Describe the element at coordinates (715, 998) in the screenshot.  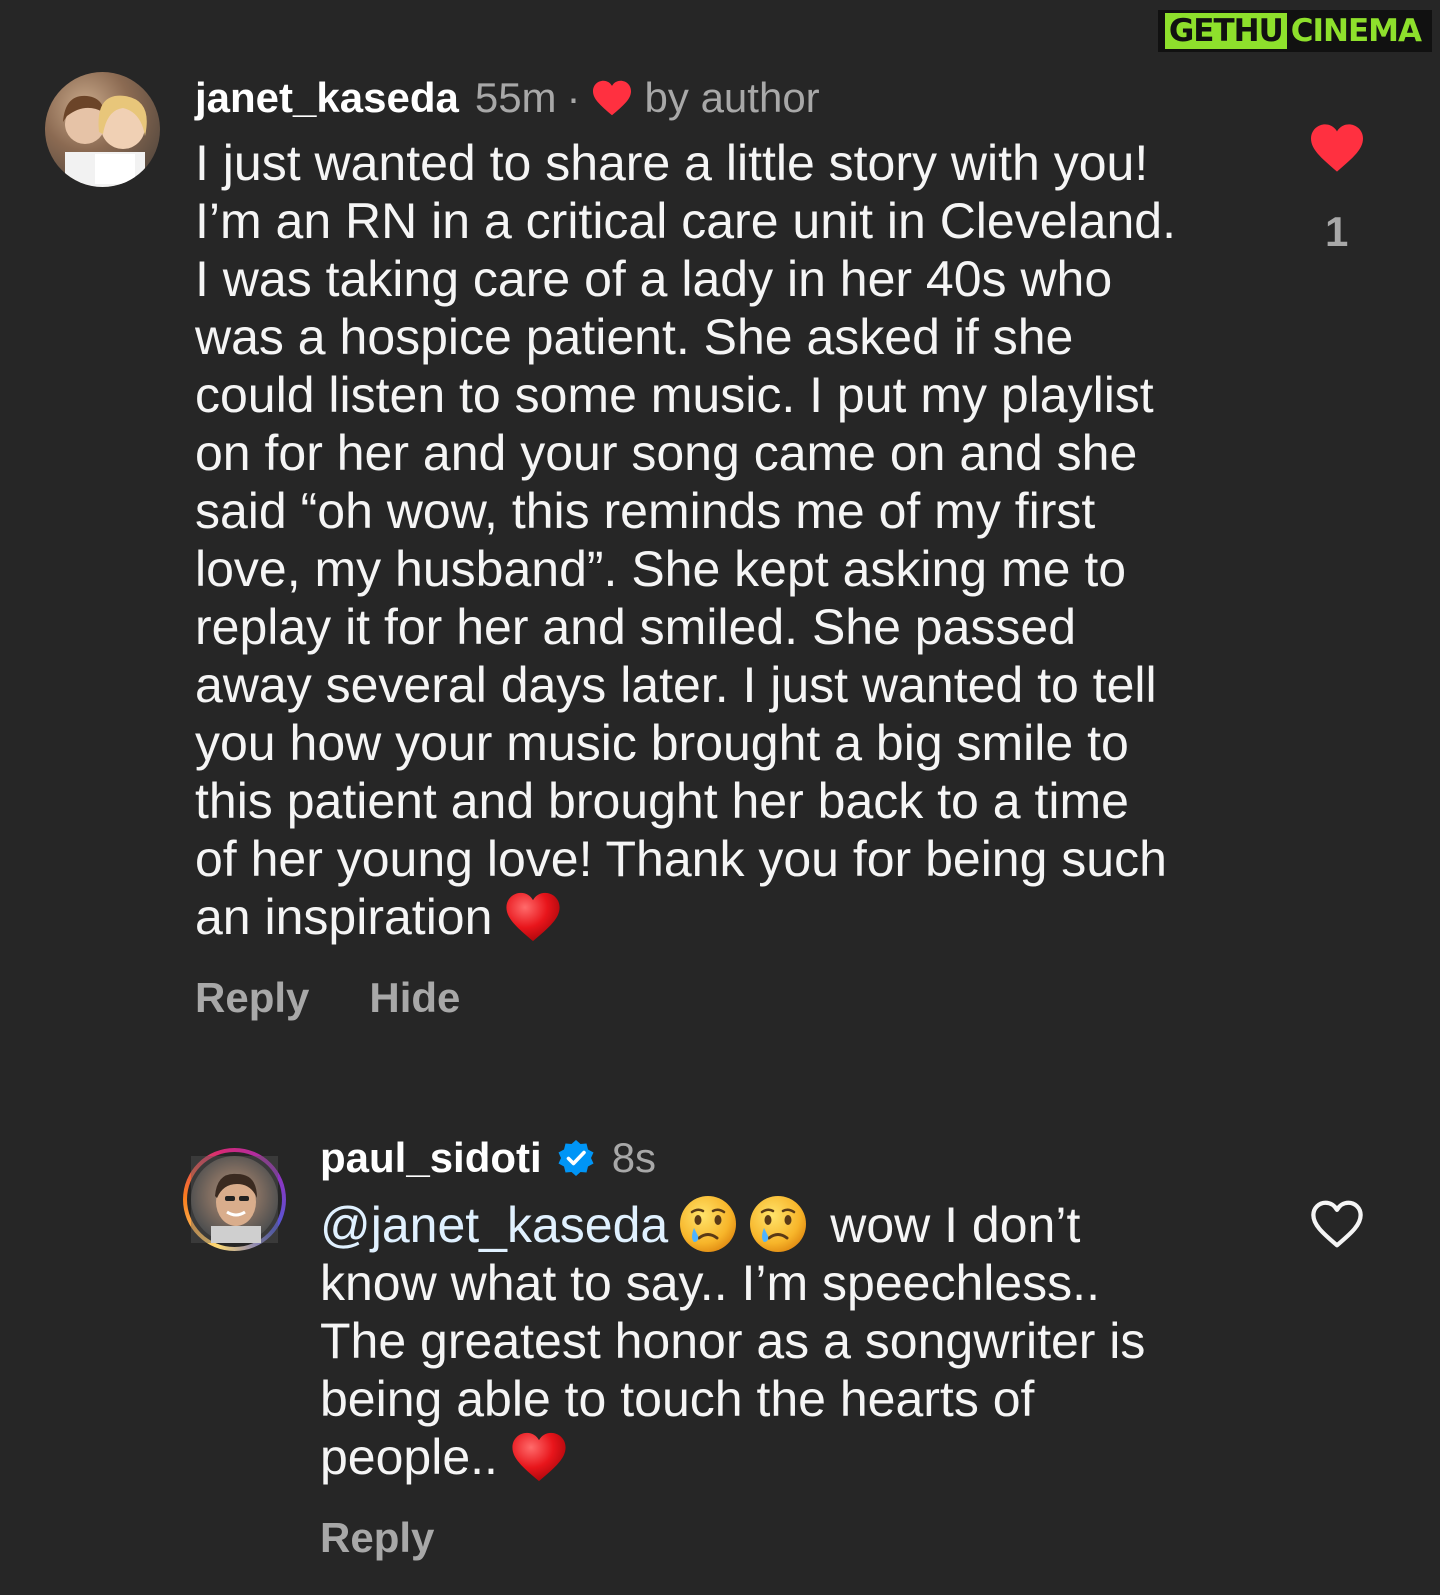
I see `comment-actions: Reply Hide` at that location.